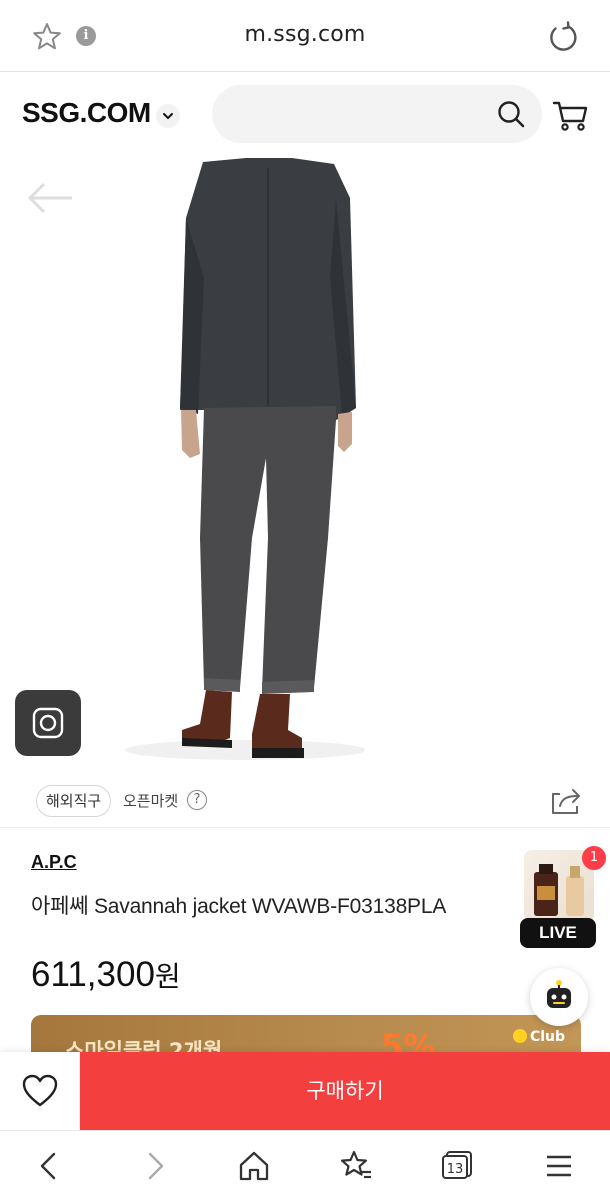 The height and width of the screenshot is (1200, 610). I want to click on browser-address-bar: i m.ssg.com, so click(305, 36).